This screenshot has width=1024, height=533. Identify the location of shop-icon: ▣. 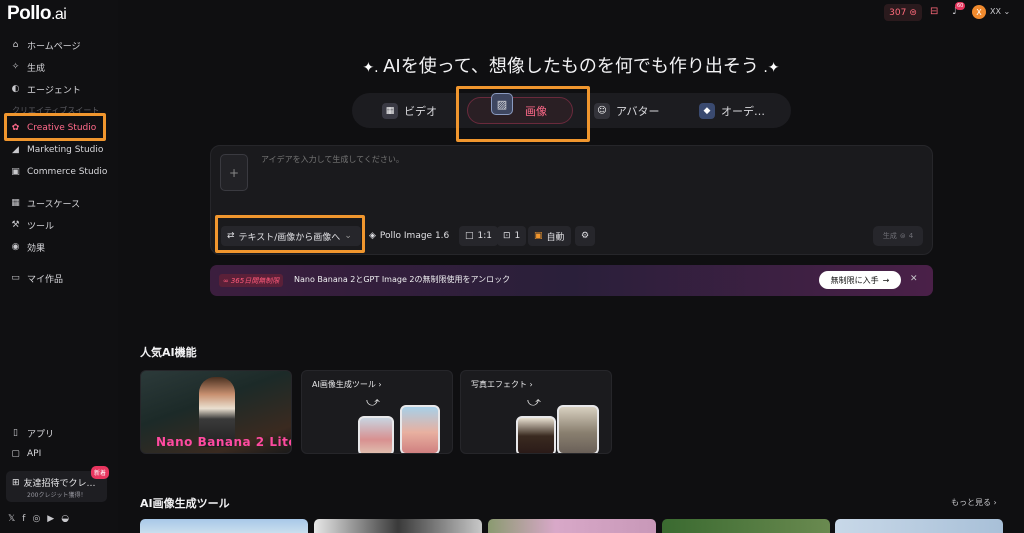
(15, 172).